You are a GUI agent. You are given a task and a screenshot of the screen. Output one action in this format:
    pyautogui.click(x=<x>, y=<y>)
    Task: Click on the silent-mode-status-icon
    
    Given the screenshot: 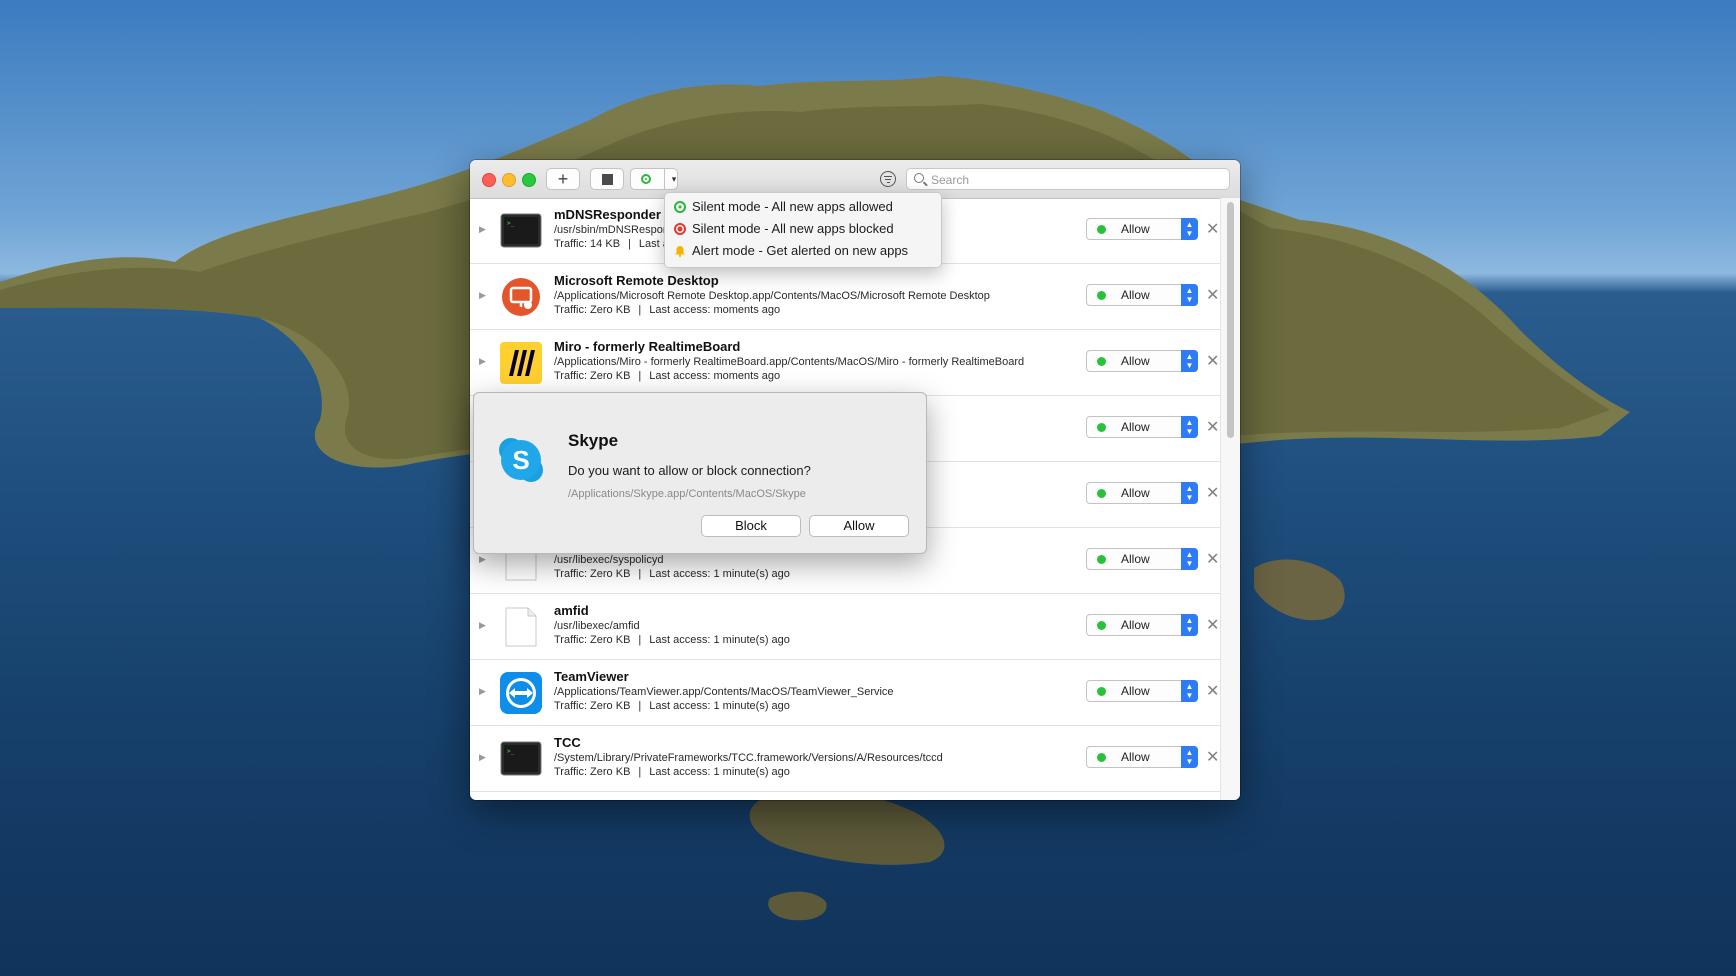 What is the action you would take?
    pyautogui.click(x=646, y=179)
    